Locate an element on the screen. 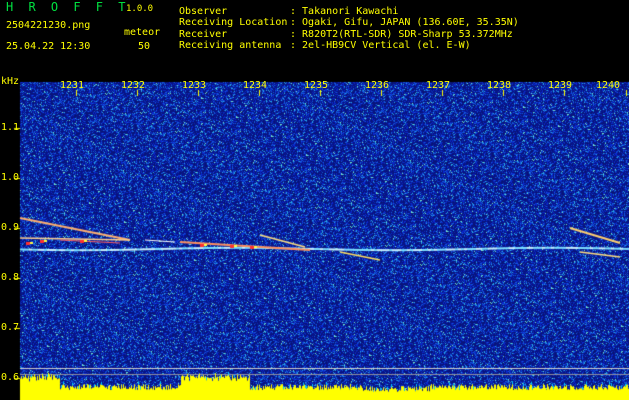  x-tick-label: 1236 is located at coordinates (377, 85).